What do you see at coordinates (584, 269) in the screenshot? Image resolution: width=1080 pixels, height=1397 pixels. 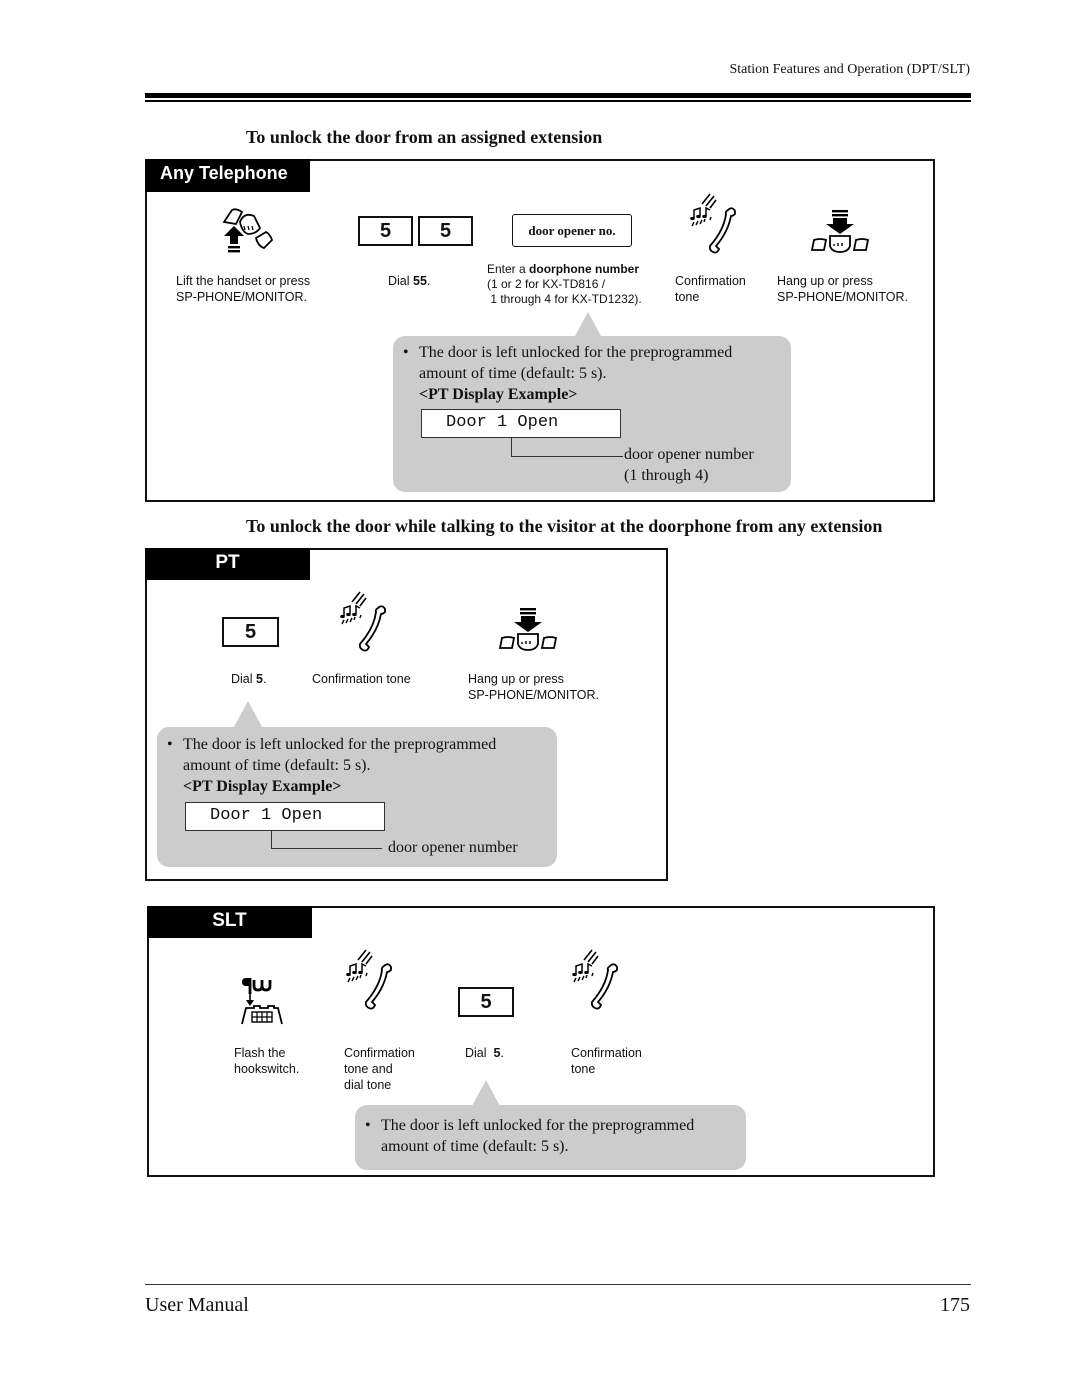 I see `caption-bold: doorphone number` at bounding box center [584, 269].